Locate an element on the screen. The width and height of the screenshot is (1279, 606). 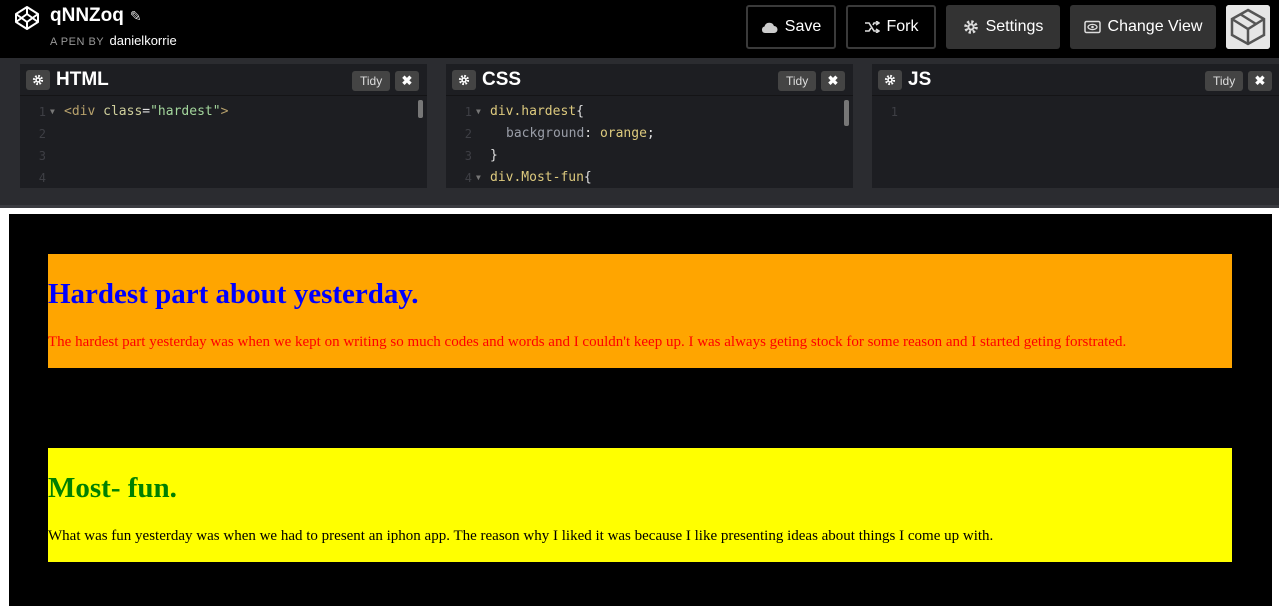
css-settings-button is located at coordinates (464, 80).